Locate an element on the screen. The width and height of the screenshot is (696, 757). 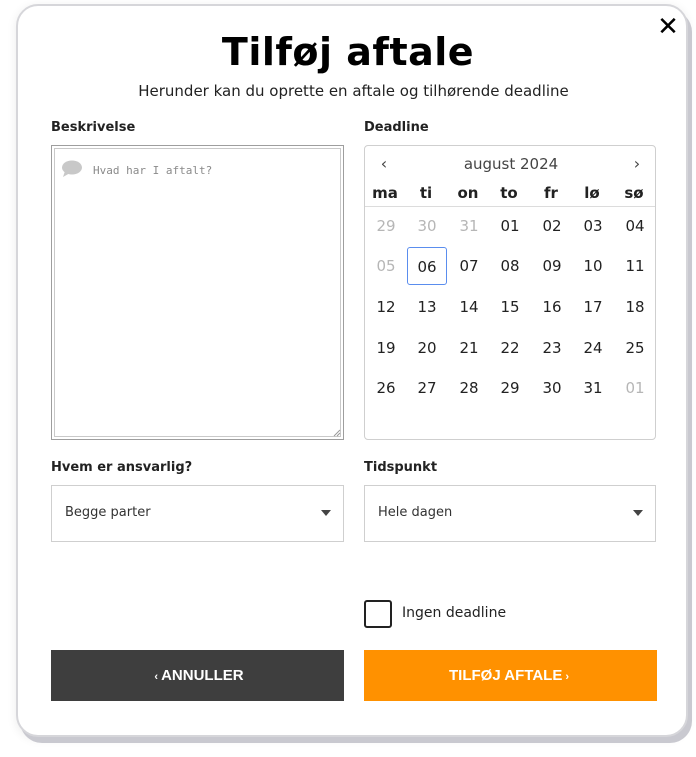
calendar-day: 23 is located at coordinates (552, 348).